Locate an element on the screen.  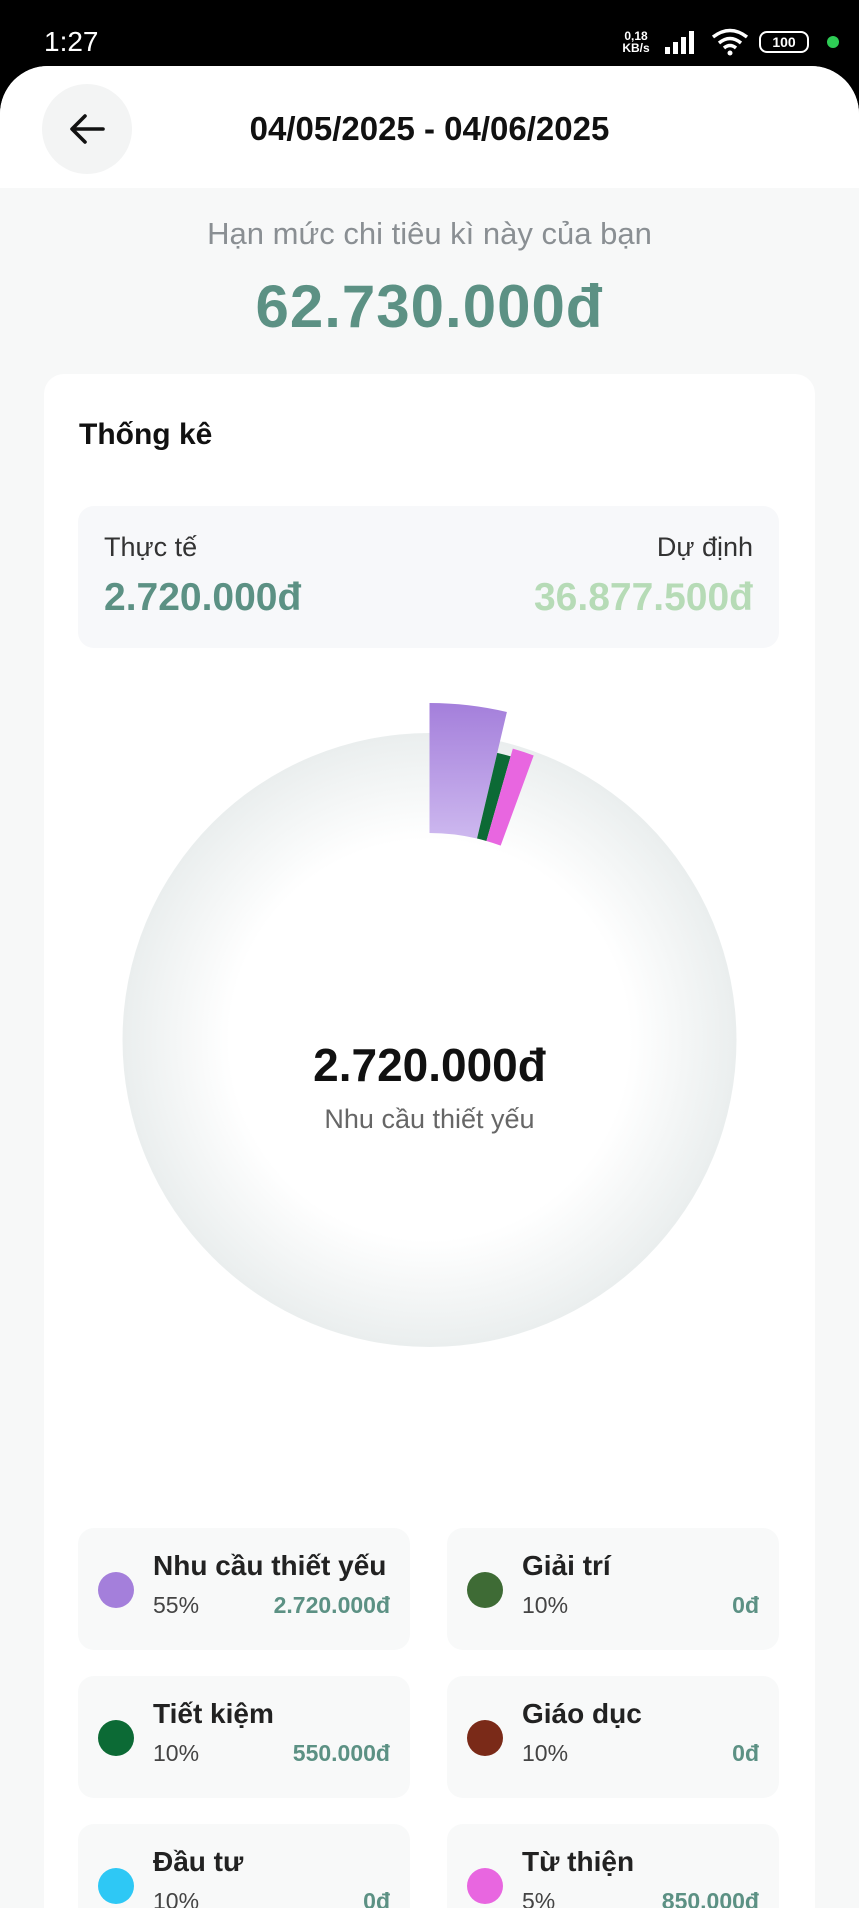
network-speed: 0,18 KB/s is located at coordinates (636, 42).